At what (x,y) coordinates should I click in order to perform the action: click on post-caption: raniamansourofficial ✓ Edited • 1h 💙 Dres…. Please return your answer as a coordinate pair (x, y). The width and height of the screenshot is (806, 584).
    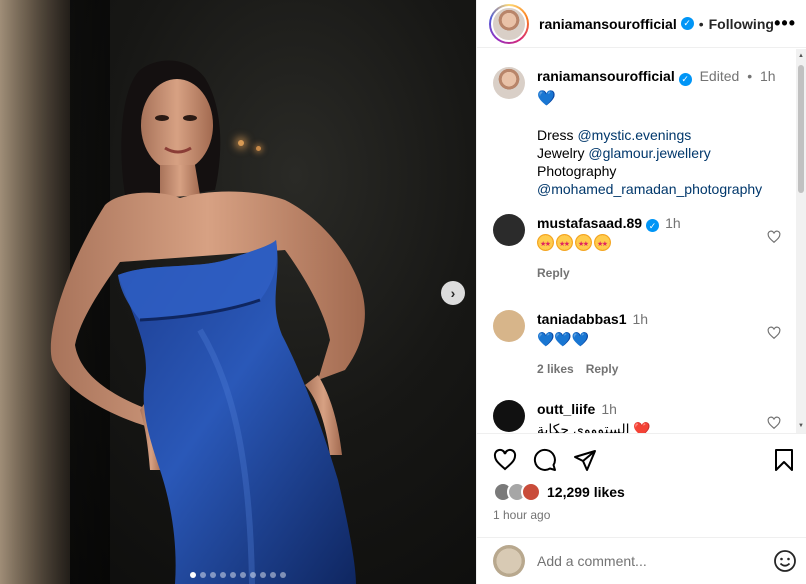
    Looking at the image, I should click on (641, 123).